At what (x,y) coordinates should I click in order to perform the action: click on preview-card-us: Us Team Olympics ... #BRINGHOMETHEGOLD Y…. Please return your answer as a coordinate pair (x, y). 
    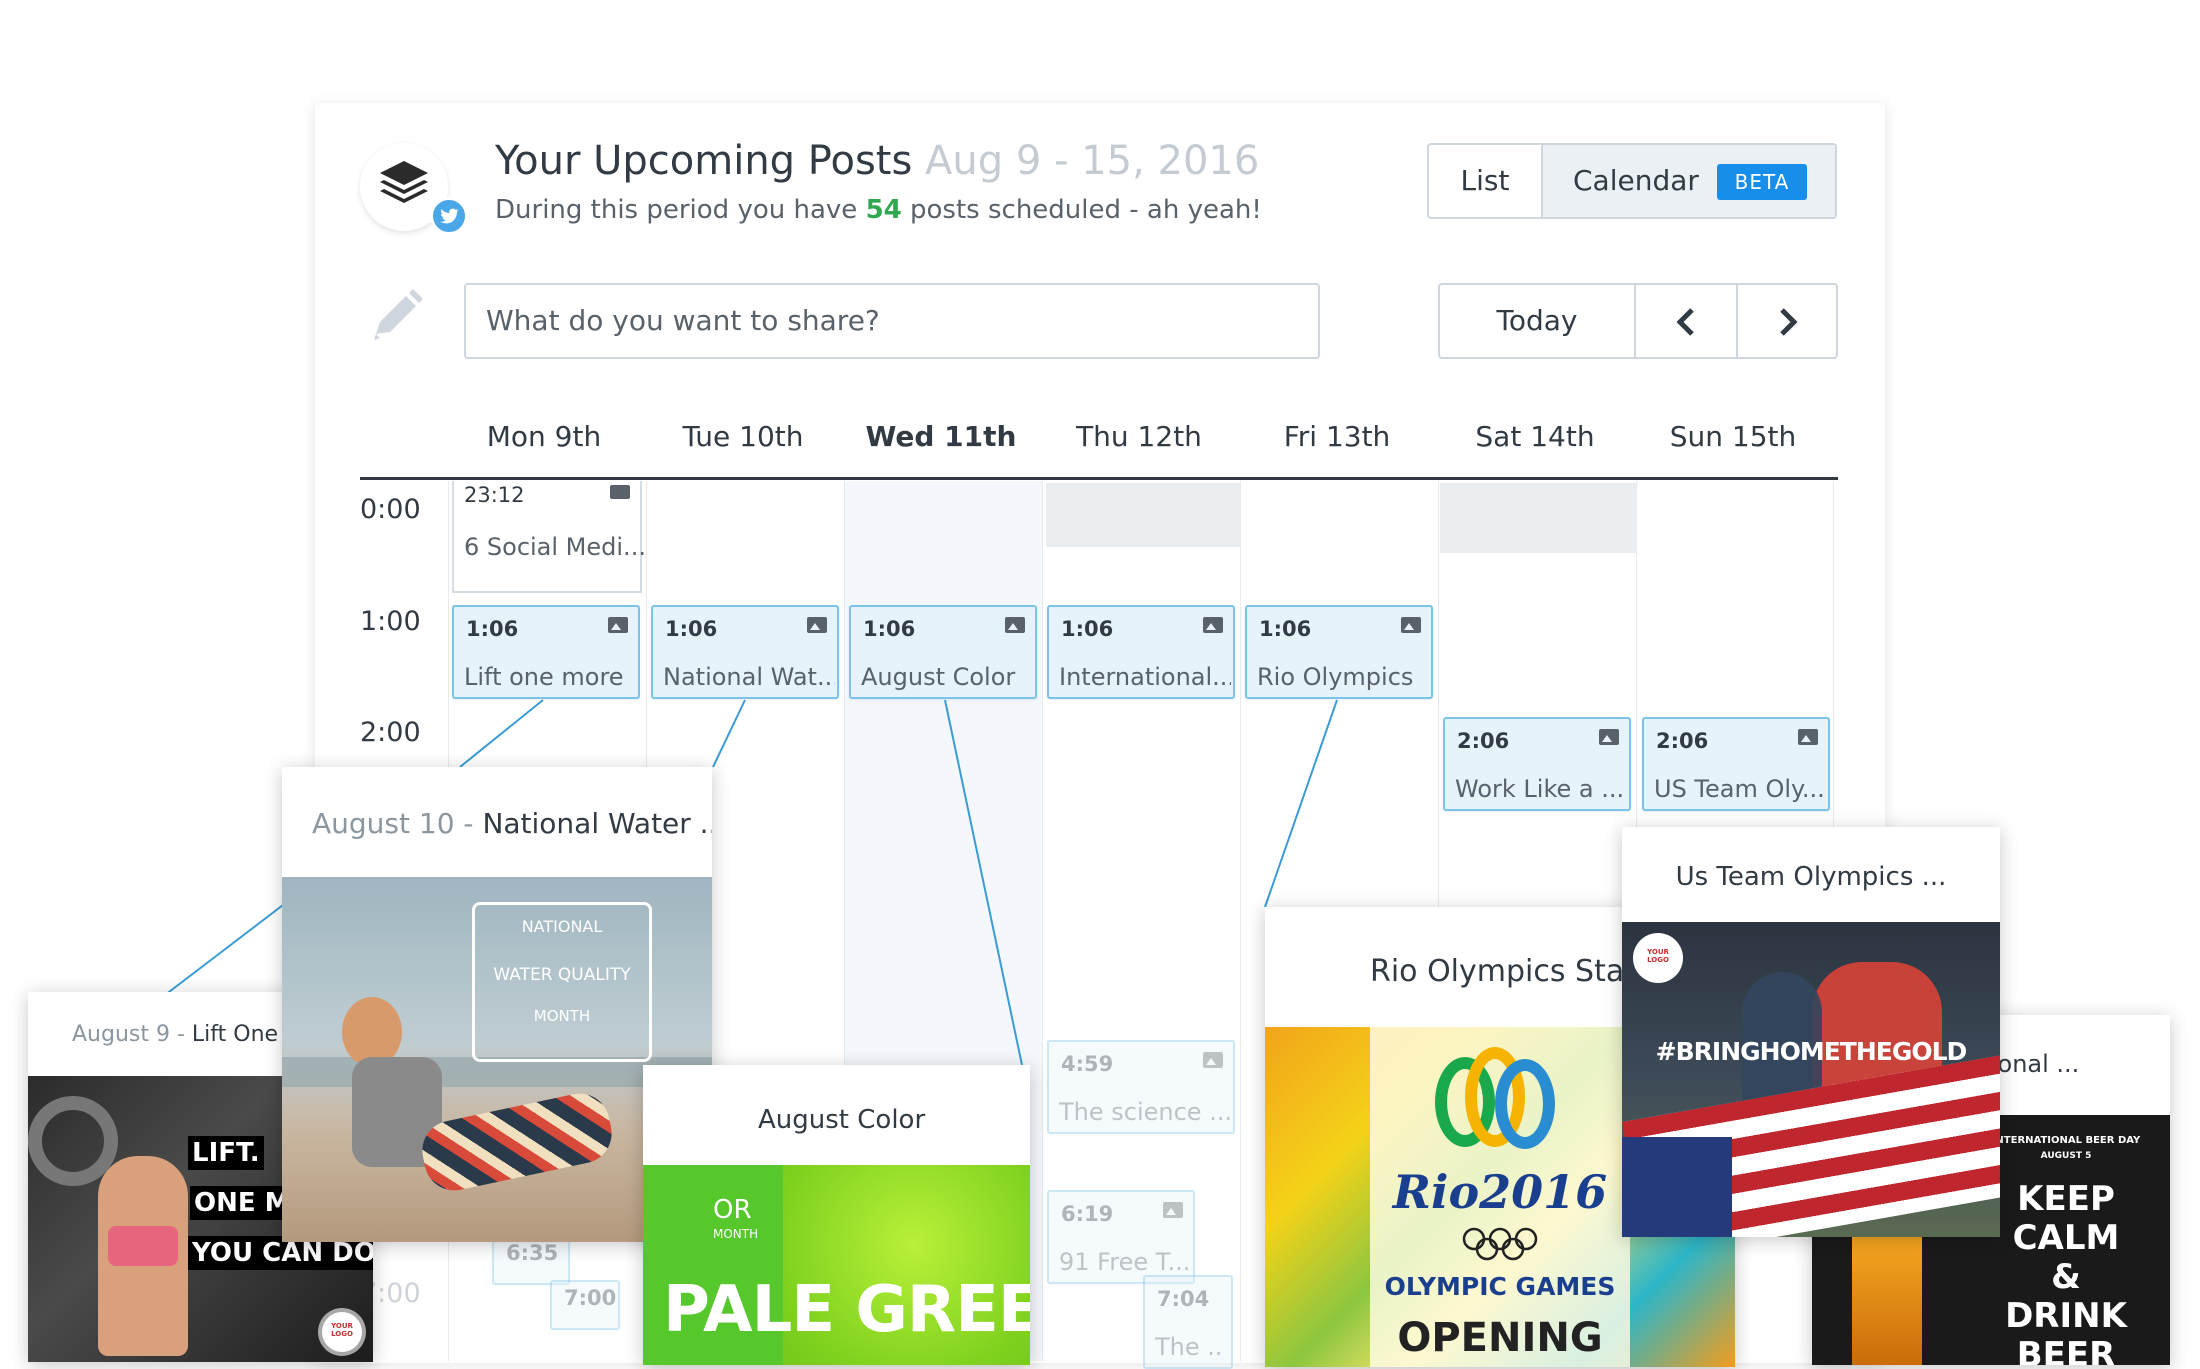
    Looking at the image, I should click on (1811, 1032).